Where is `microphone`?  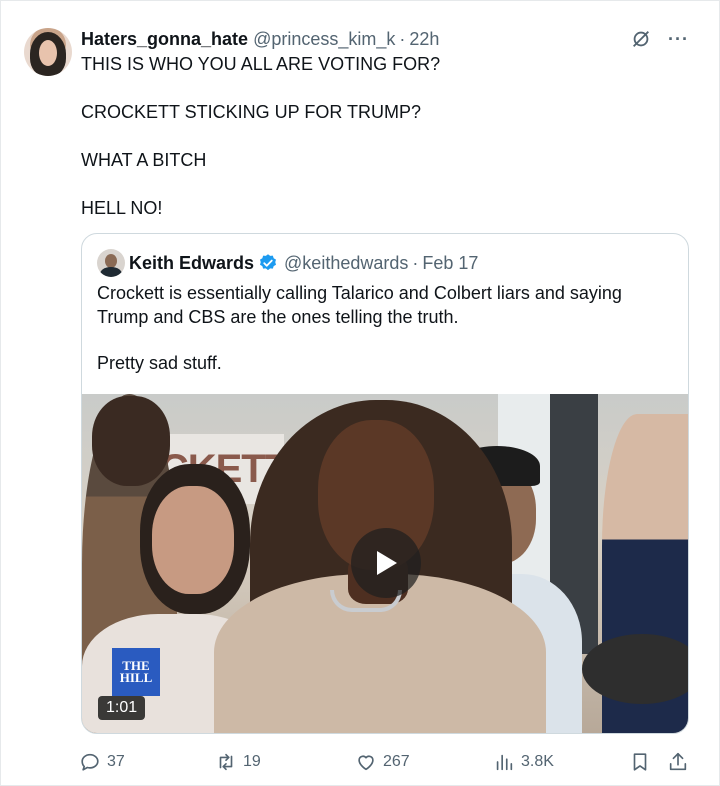
microphone is located at coordinates (635, 669).